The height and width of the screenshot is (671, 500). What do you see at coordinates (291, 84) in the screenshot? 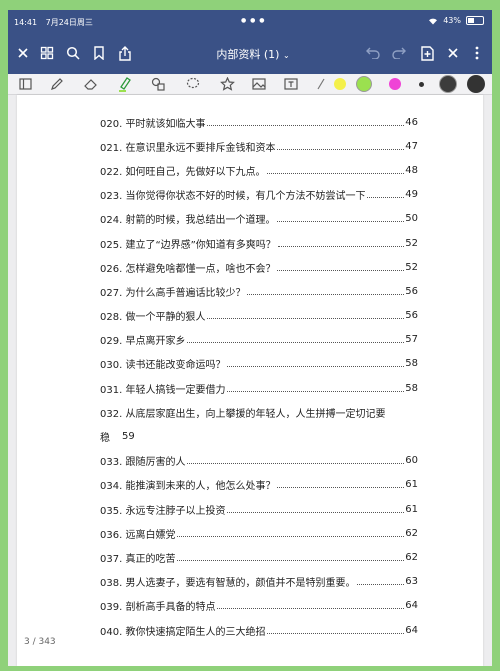
I see `text-box-icon` at bounding box center [291, 84].